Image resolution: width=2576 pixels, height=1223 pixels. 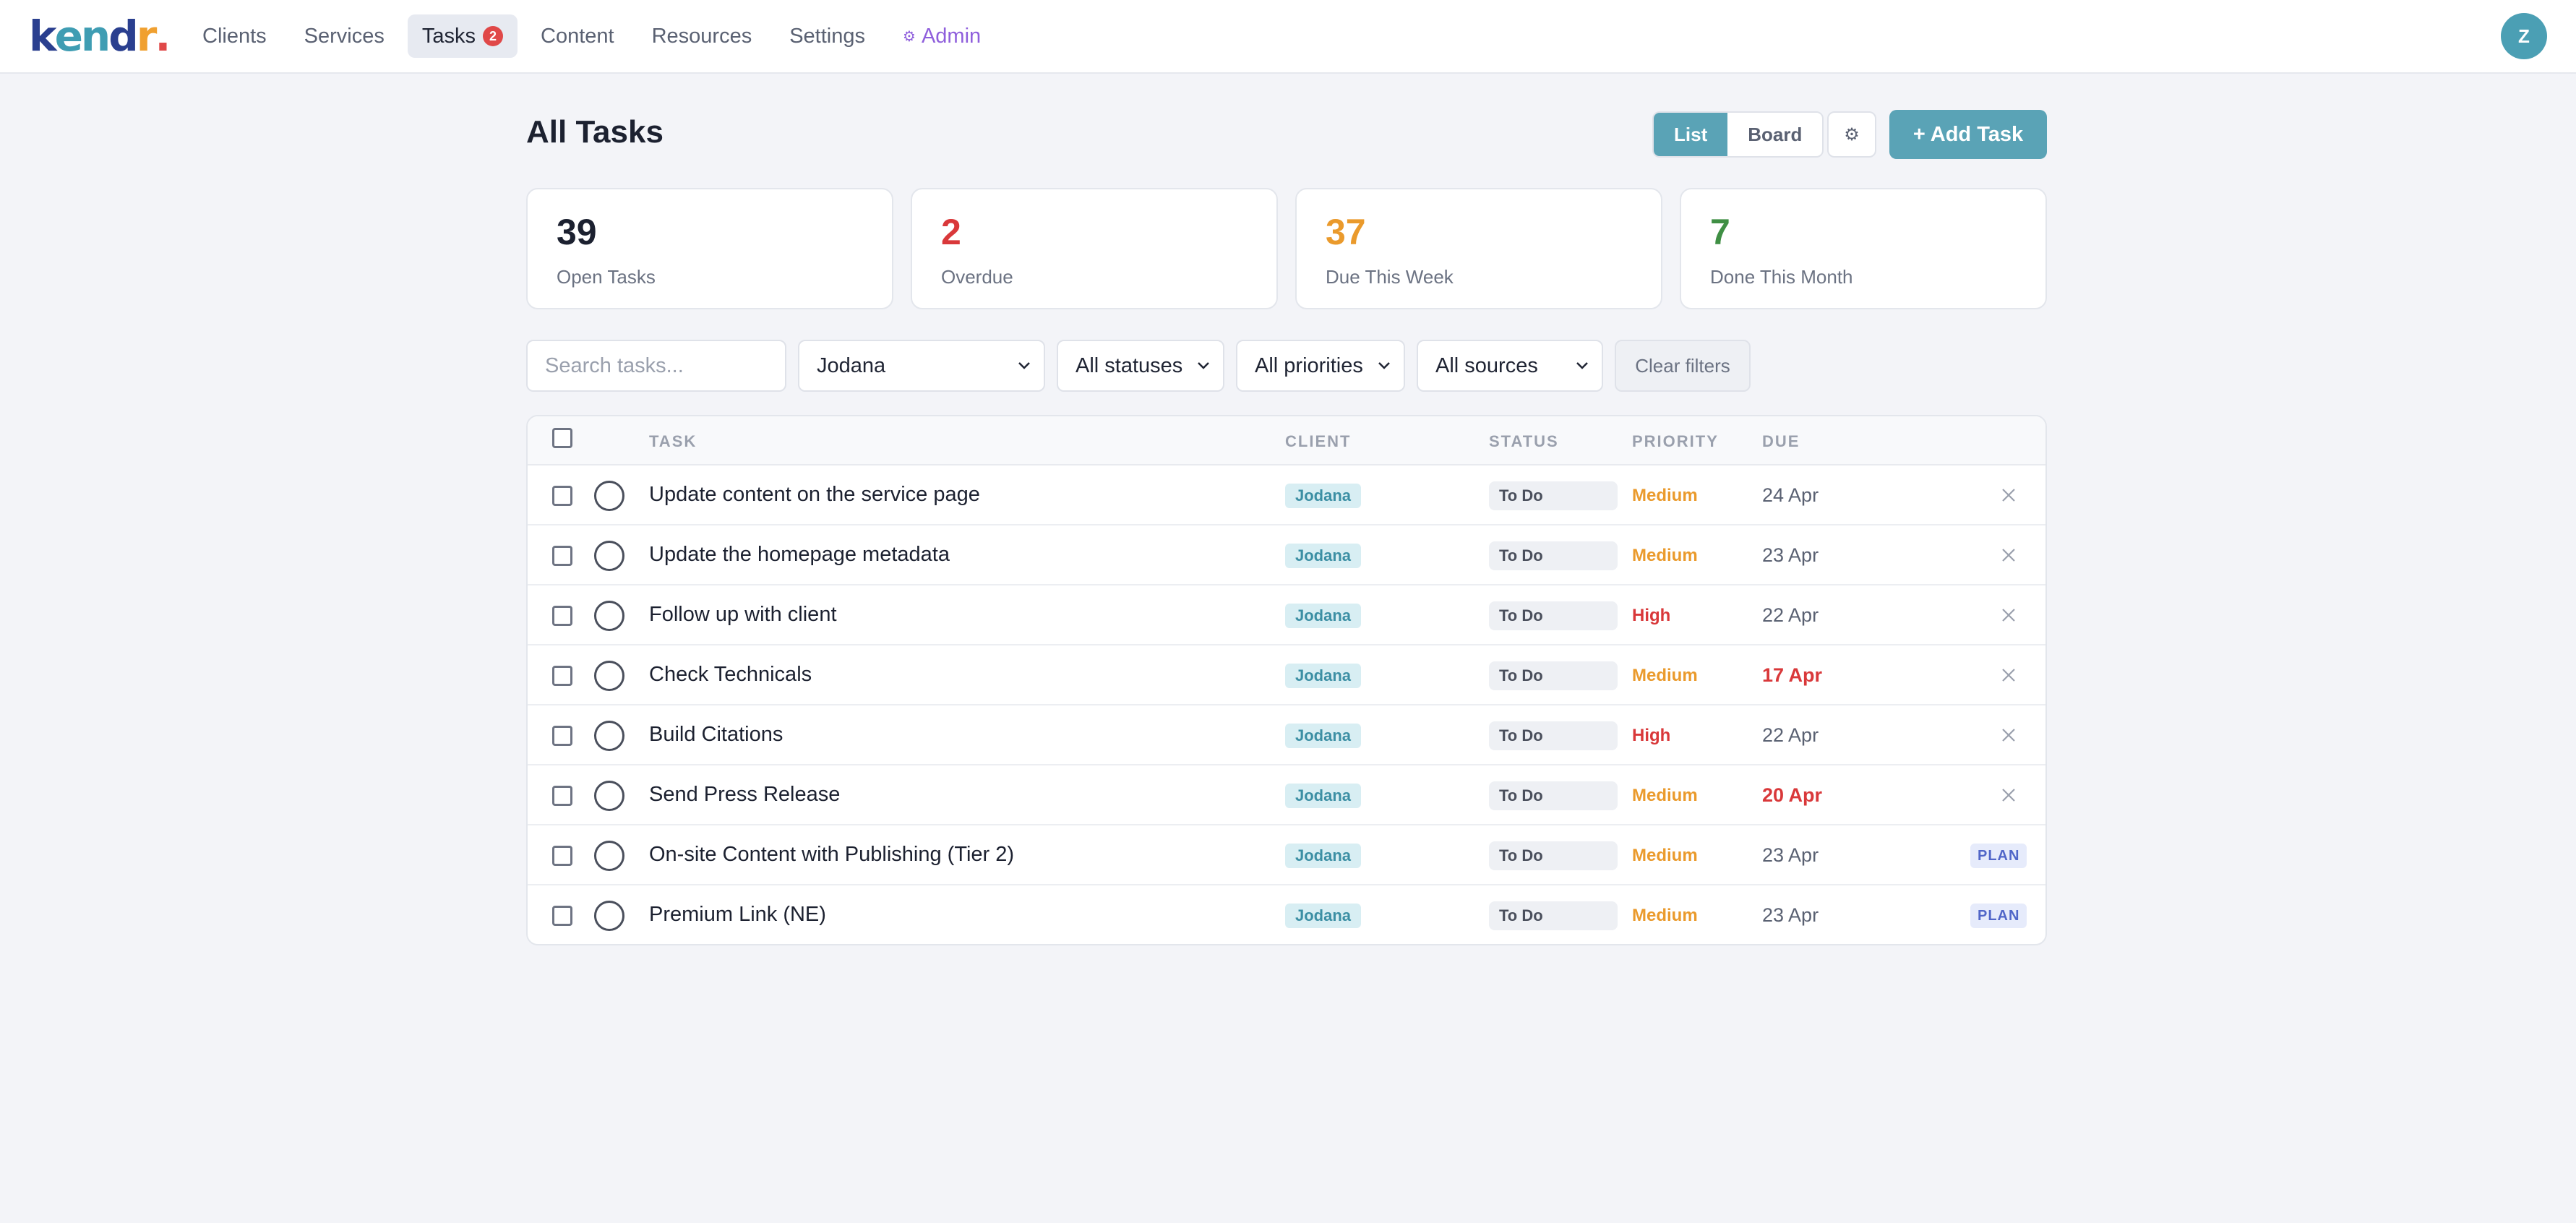 I want to click on client-filter-select: Jodana, so click(x=922, y=366).